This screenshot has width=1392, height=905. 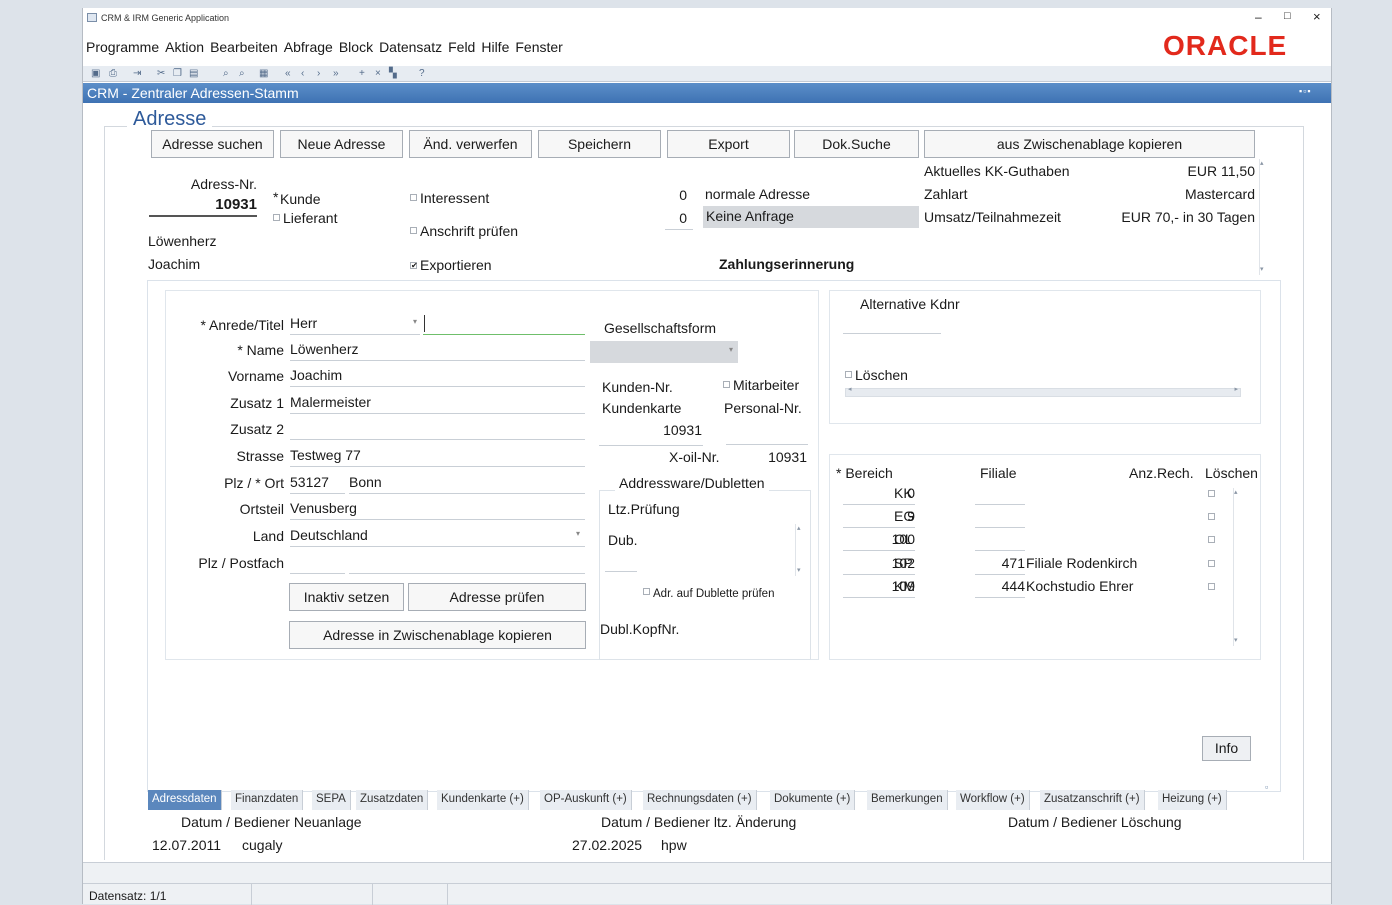 What do you see at coordinates (341, 144) in the screenshot?
I see `new-address-button: Neue Adresse` at bounding box center [341, 144].